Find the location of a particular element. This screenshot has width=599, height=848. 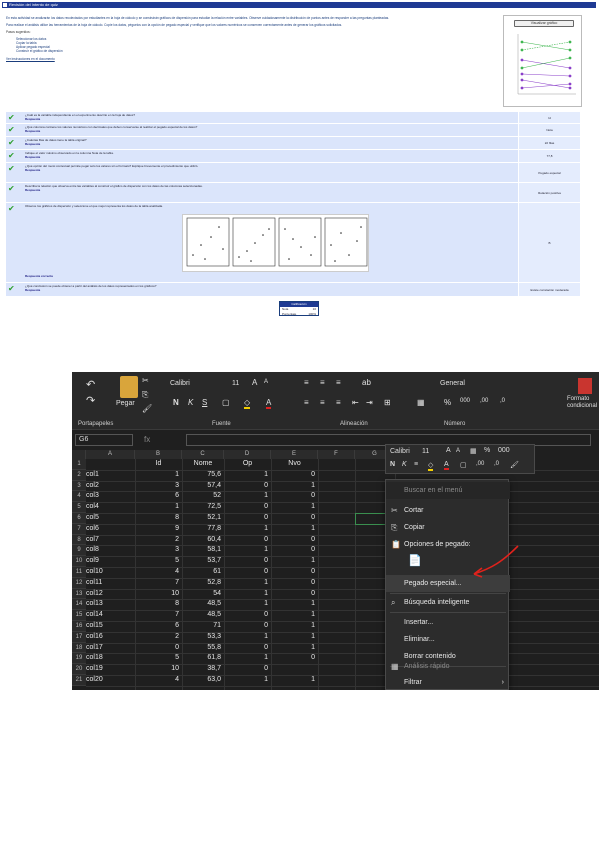

answer-cell: Pegado especial is located at coordinates (549, 172).